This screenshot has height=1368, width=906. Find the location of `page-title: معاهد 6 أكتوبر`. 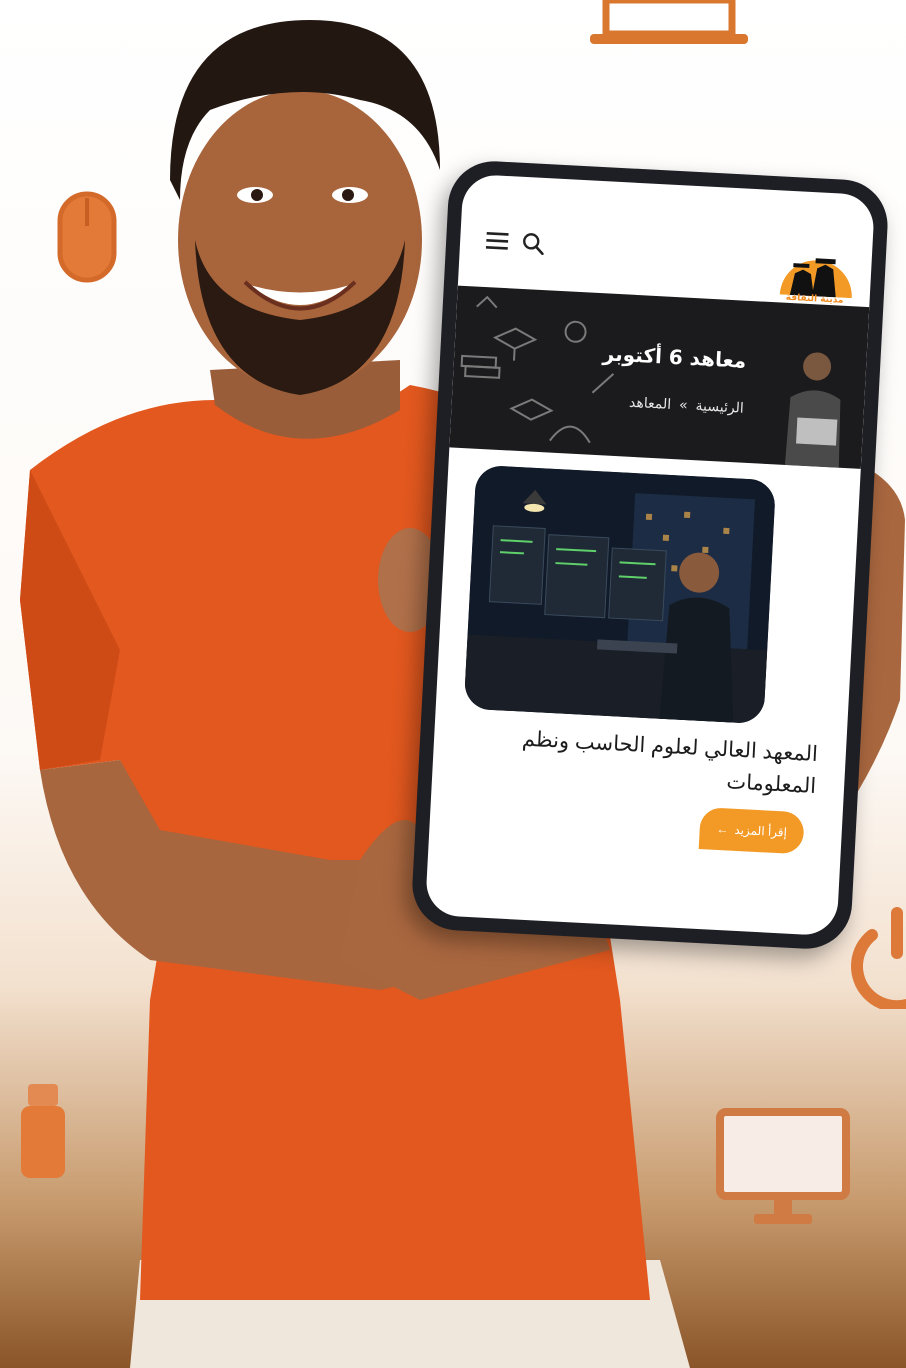

page-title: معاهد 6 أكتوبر is located at coordinates (674, 357).